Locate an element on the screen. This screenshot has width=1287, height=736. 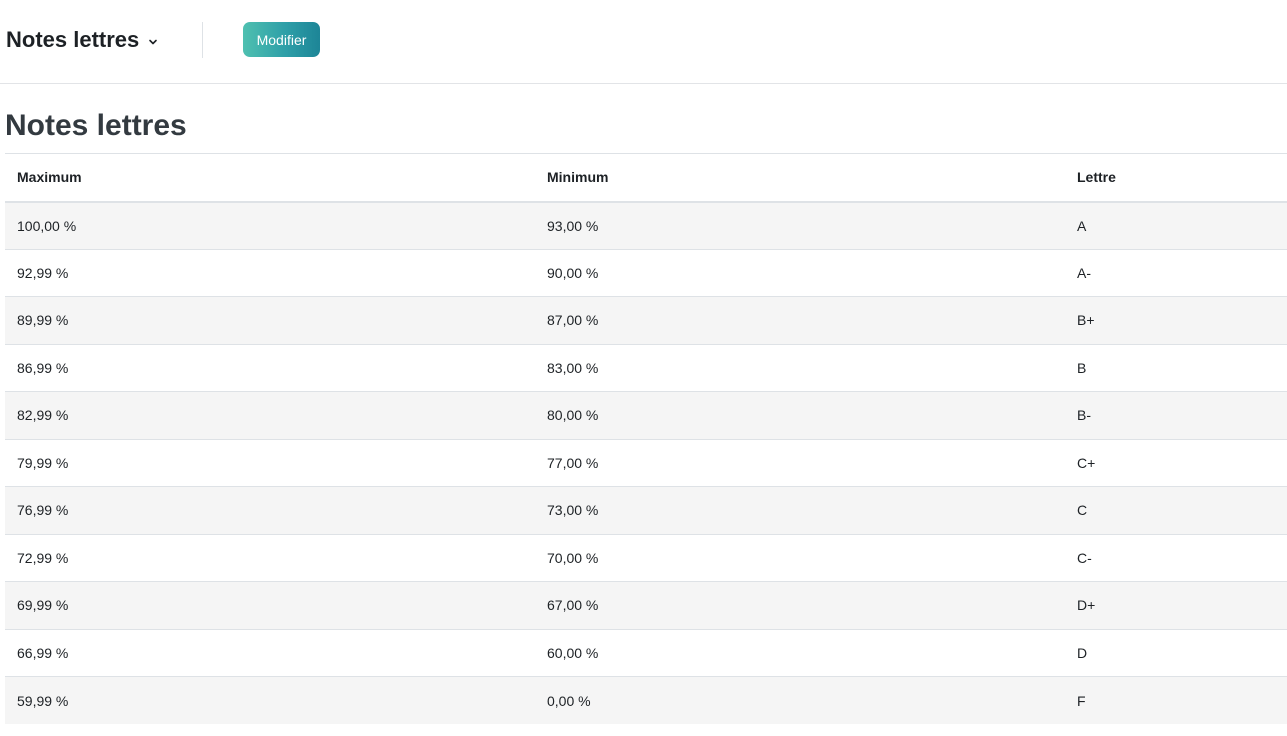
letter-cell: B+ is located at coordinates (1176, 320).